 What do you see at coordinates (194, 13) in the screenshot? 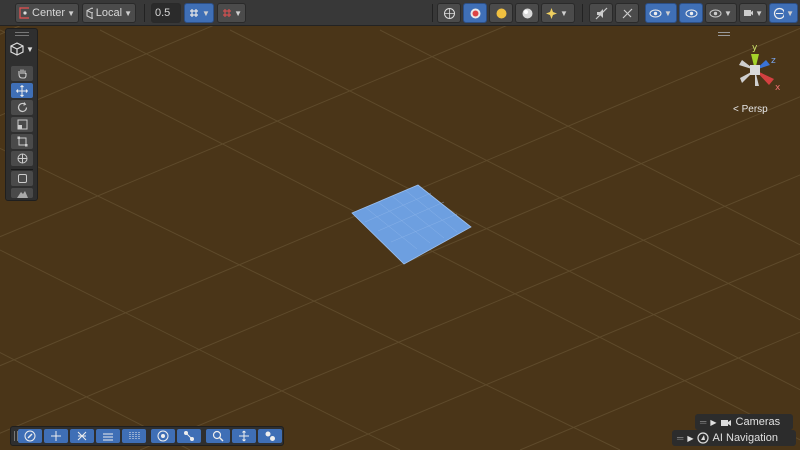
I see `grid-snap-icon` at bounding box center [194, 13].